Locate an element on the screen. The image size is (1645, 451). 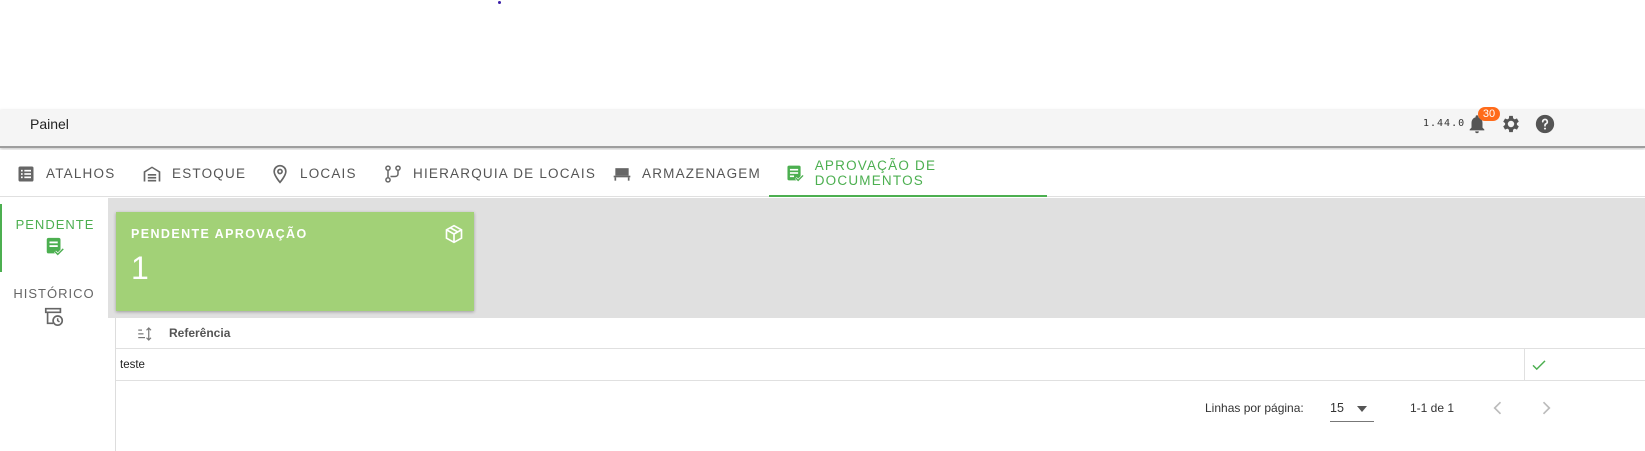
sidenav-label: PENDENTE is located at coordinates (55, 224).